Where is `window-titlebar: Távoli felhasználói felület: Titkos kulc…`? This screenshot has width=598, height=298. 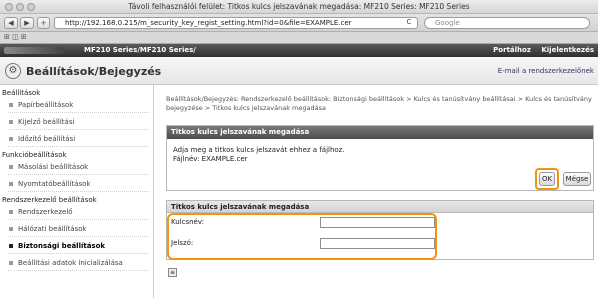 window-titlebar: Távoli felhasználói felület: Titkos kulc… is located at coordinates (299, 7).